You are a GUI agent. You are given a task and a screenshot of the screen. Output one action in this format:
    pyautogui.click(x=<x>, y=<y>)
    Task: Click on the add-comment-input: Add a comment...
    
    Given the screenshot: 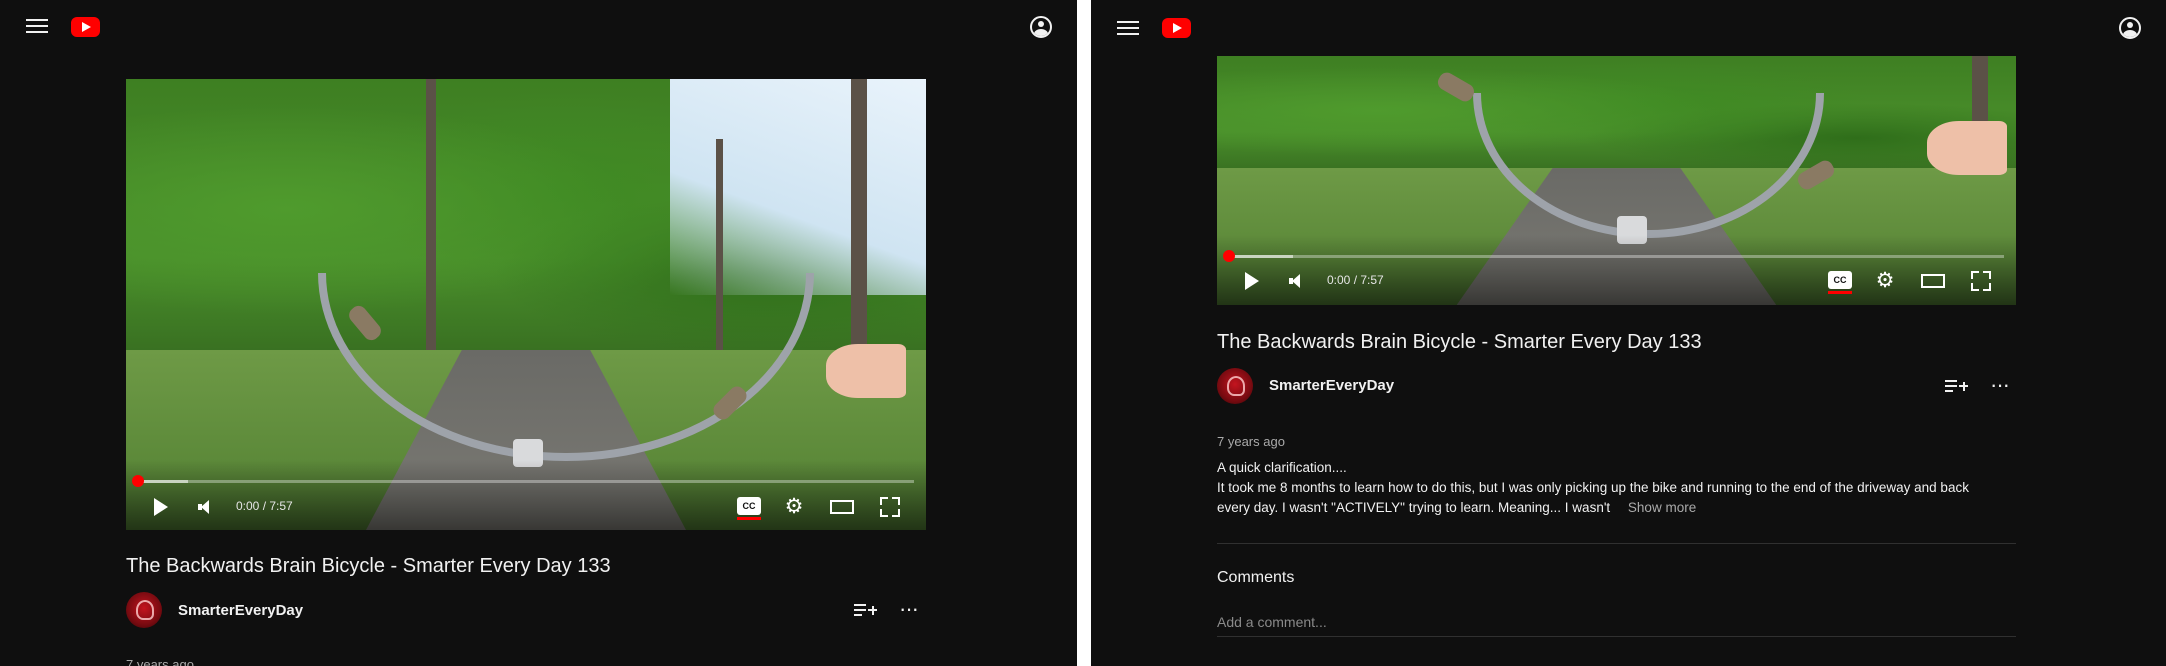 What is the action you would take?
    pyautogui.click(x=1616, y=625)
    